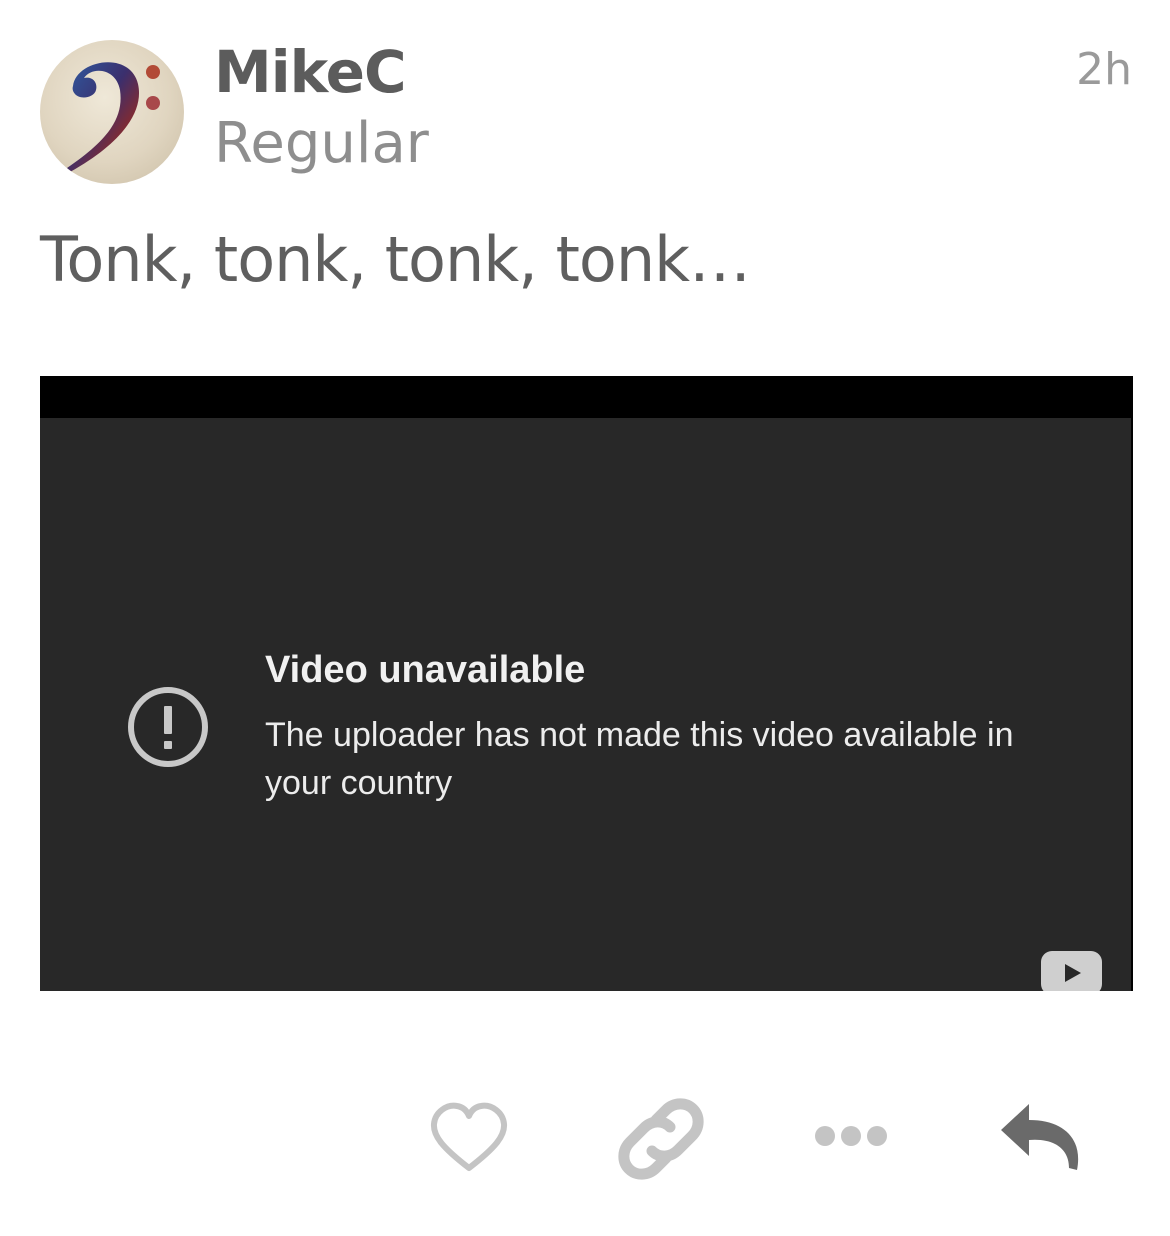  I want to click on bass-clef-icon, so click(113, 117).